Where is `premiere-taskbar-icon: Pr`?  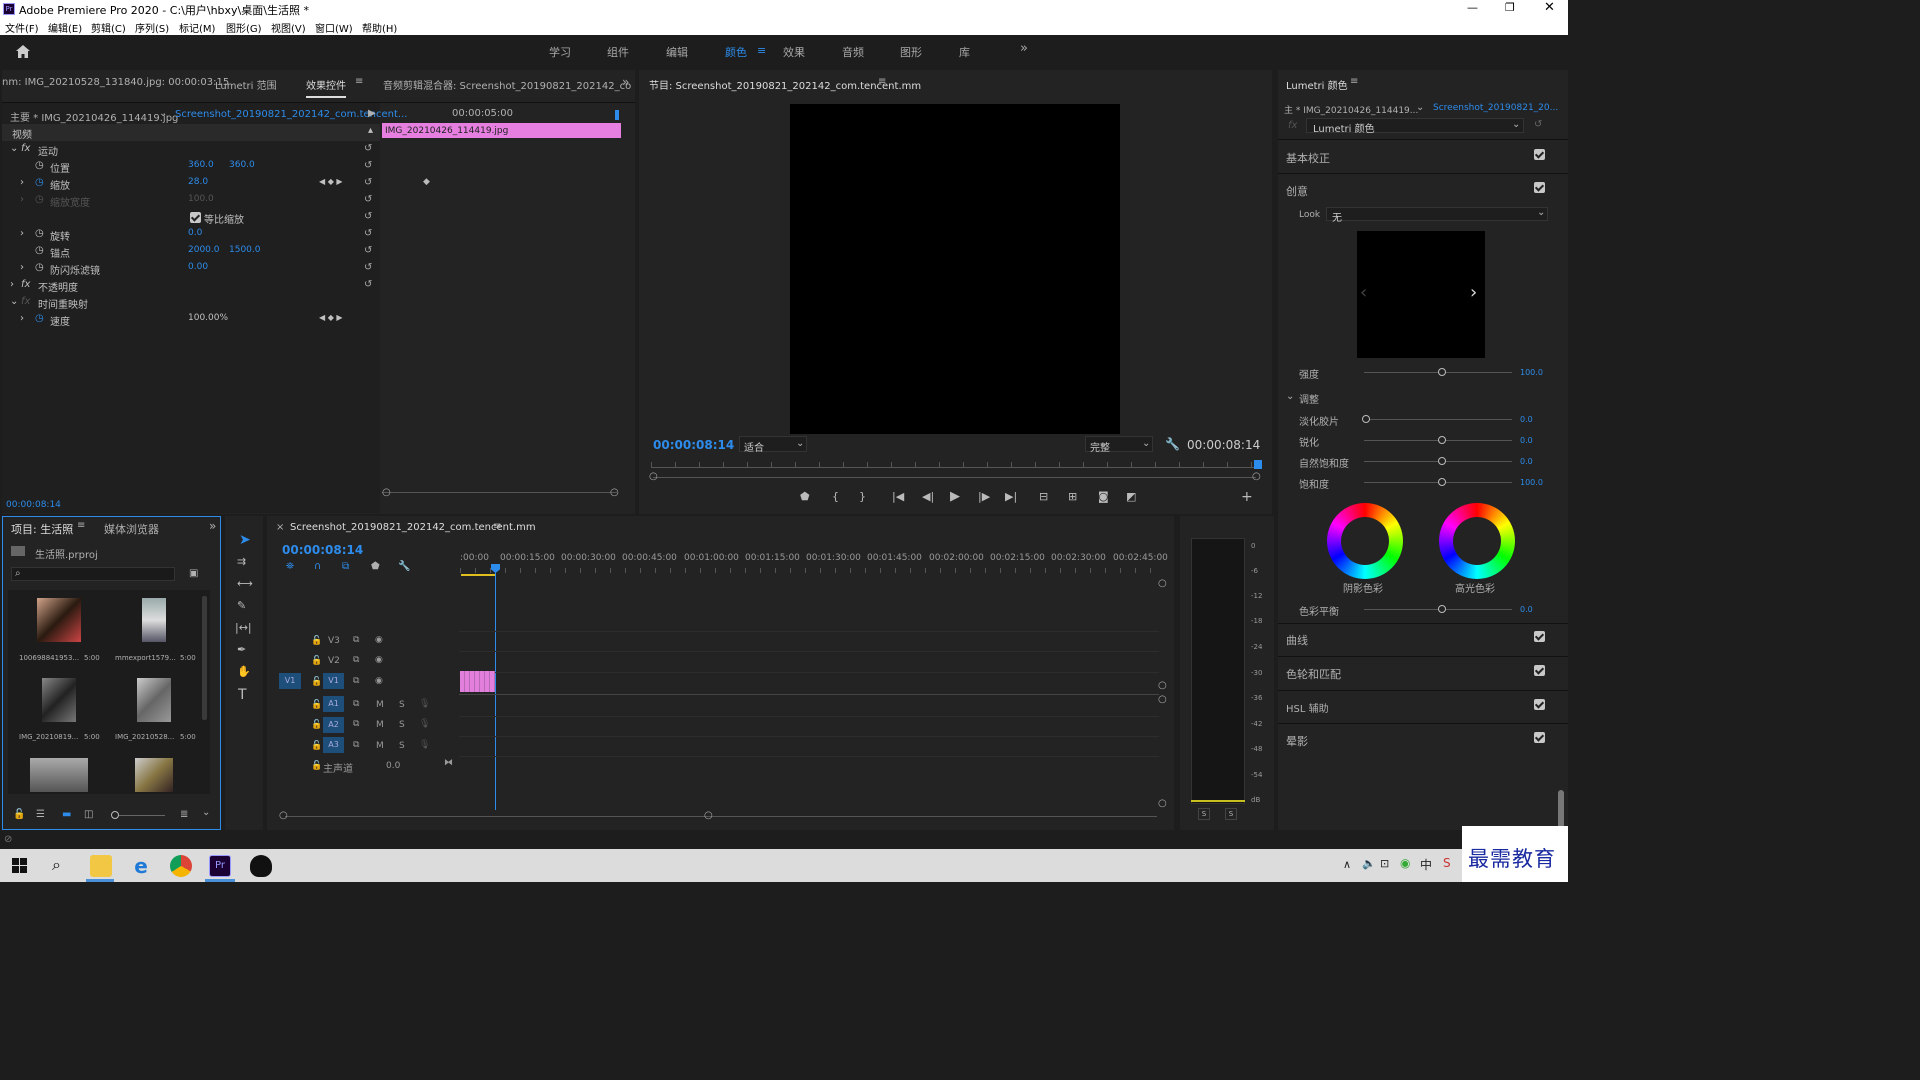 premiere-taskbar-icon: Pr is located at coordinates (220, 866).